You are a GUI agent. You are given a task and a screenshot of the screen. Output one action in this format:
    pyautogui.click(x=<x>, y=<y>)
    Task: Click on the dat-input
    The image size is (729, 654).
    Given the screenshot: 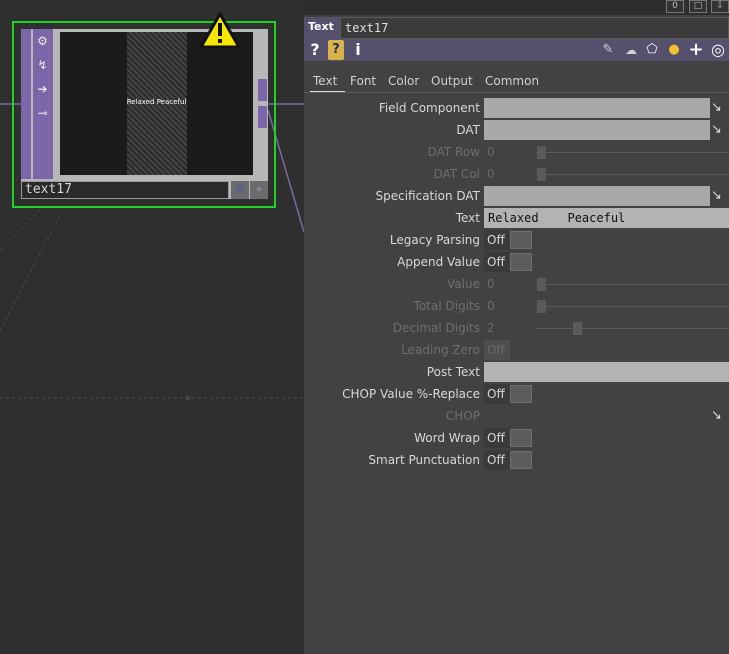 What is the action you would take?
    pyautogui.click(x=597, y=130)
    